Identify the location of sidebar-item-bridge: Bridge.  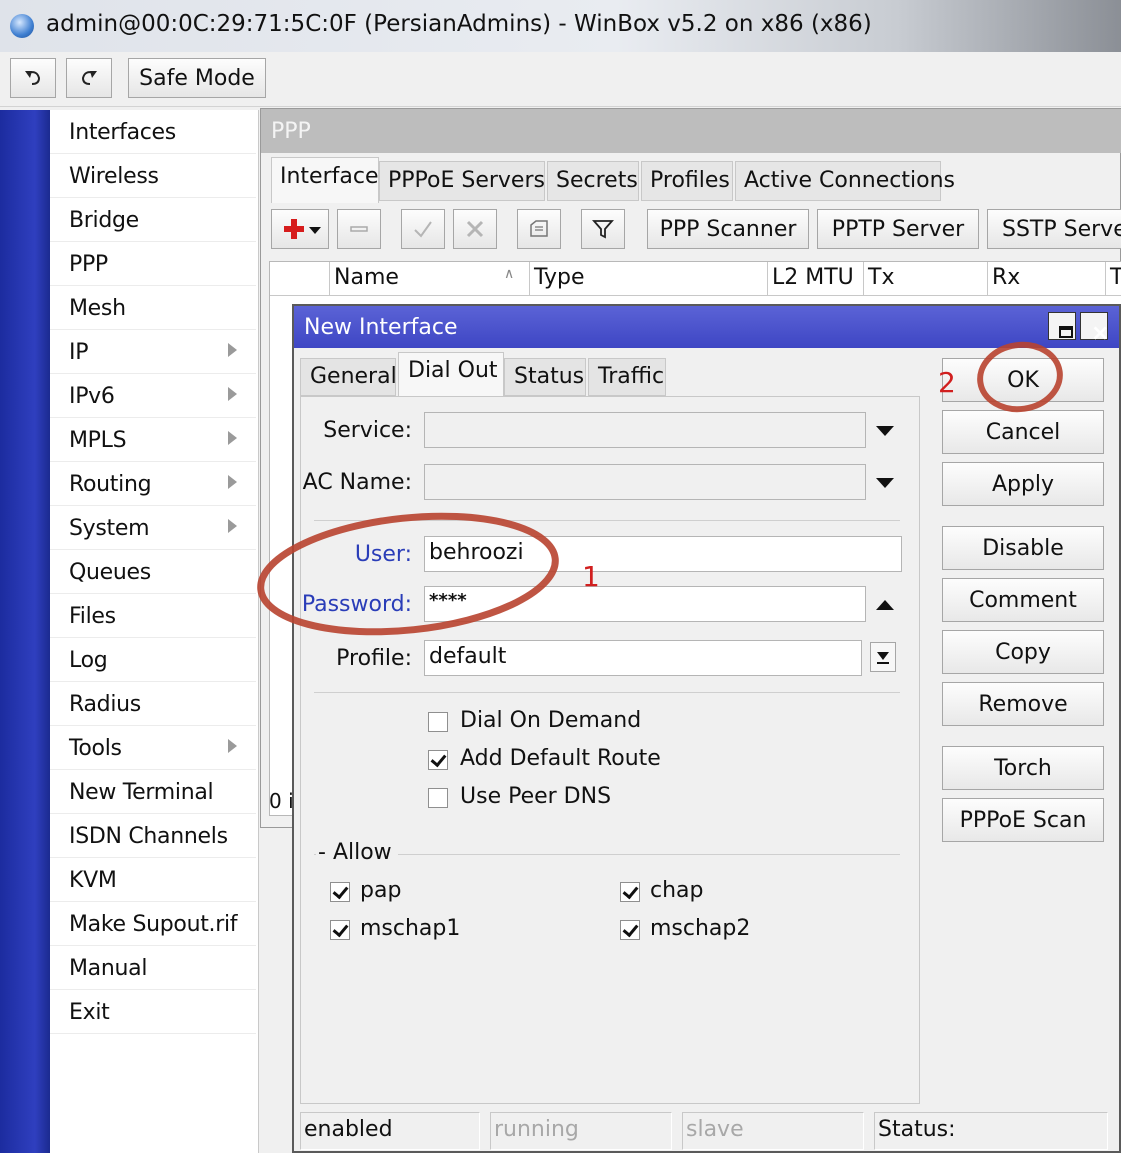
(153, 220).